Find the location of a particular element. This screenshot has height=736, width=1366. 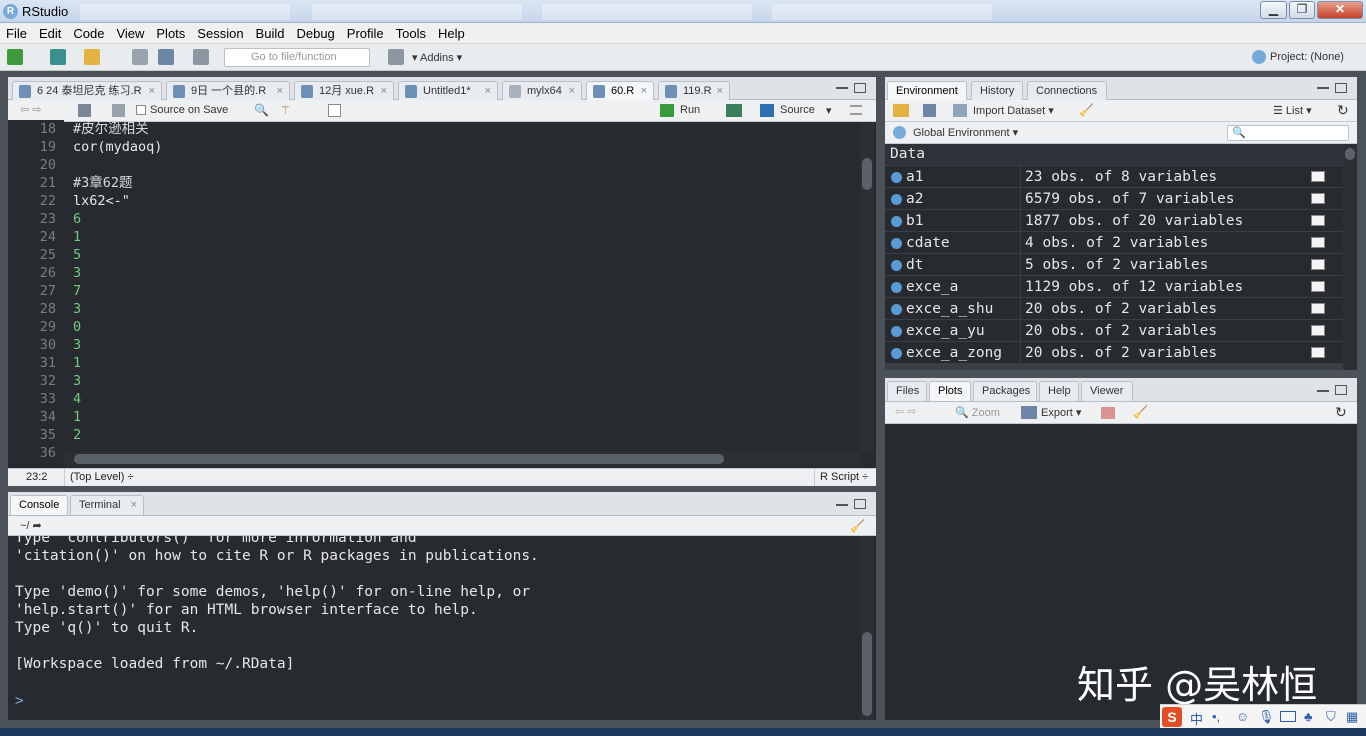

run-button: Run is located at coordinates (690, 110).